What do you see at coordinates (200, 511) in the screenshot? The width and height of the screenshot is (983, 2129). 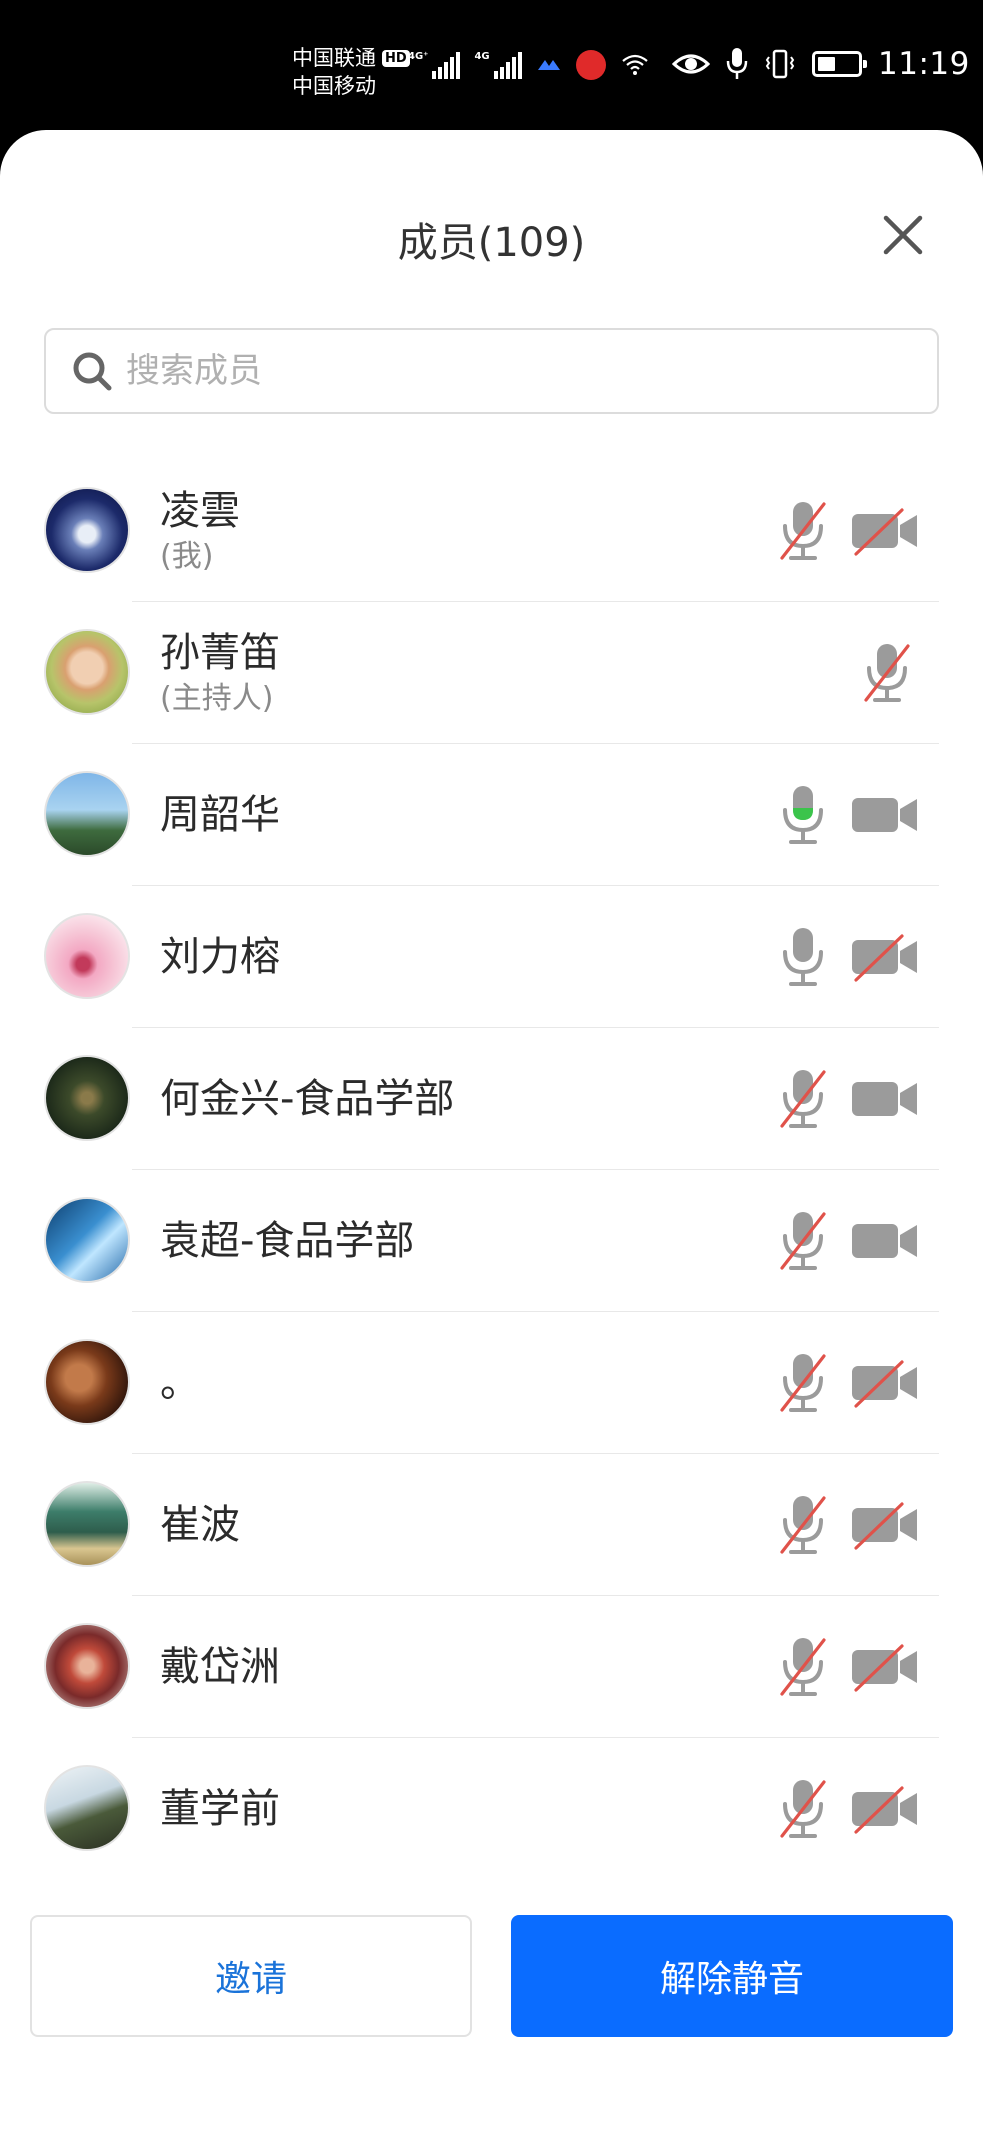 I see `member-name: 凌雲` at bounding box center [200, 511].